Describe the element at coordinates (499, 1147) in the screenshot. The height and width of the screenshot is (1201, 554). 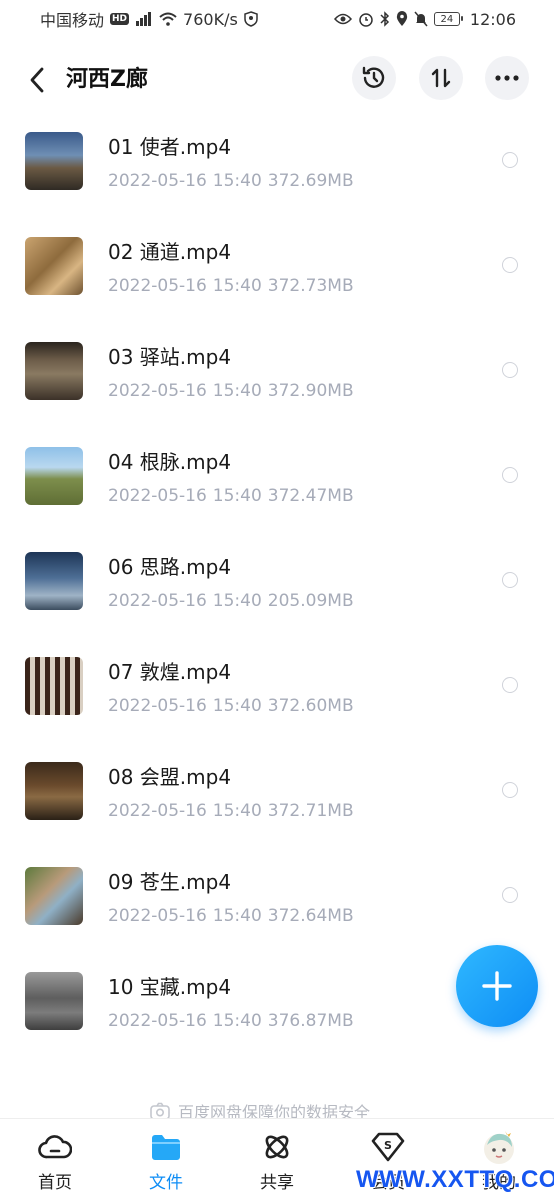
I see `avatar` at that location.